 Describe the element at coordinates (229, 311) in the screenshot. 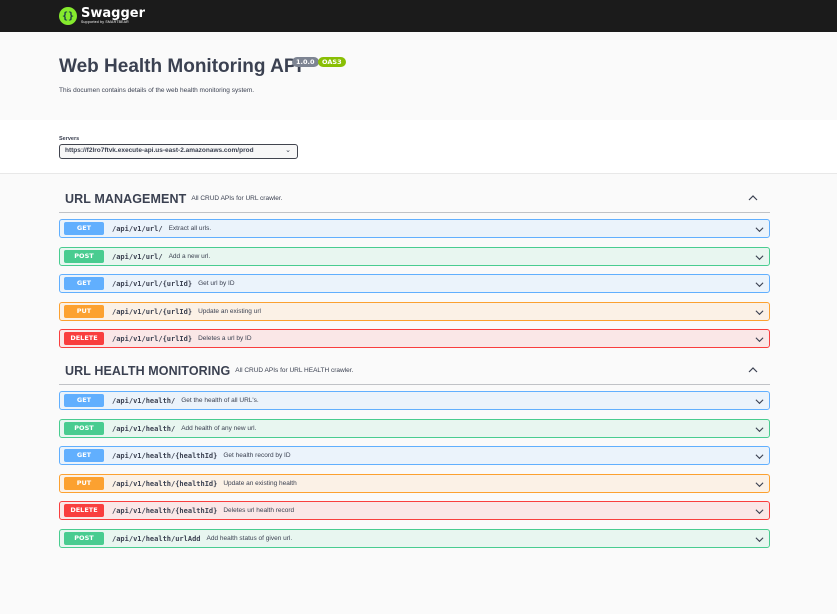

I see `operation-summary: Update an existing url` at that location.